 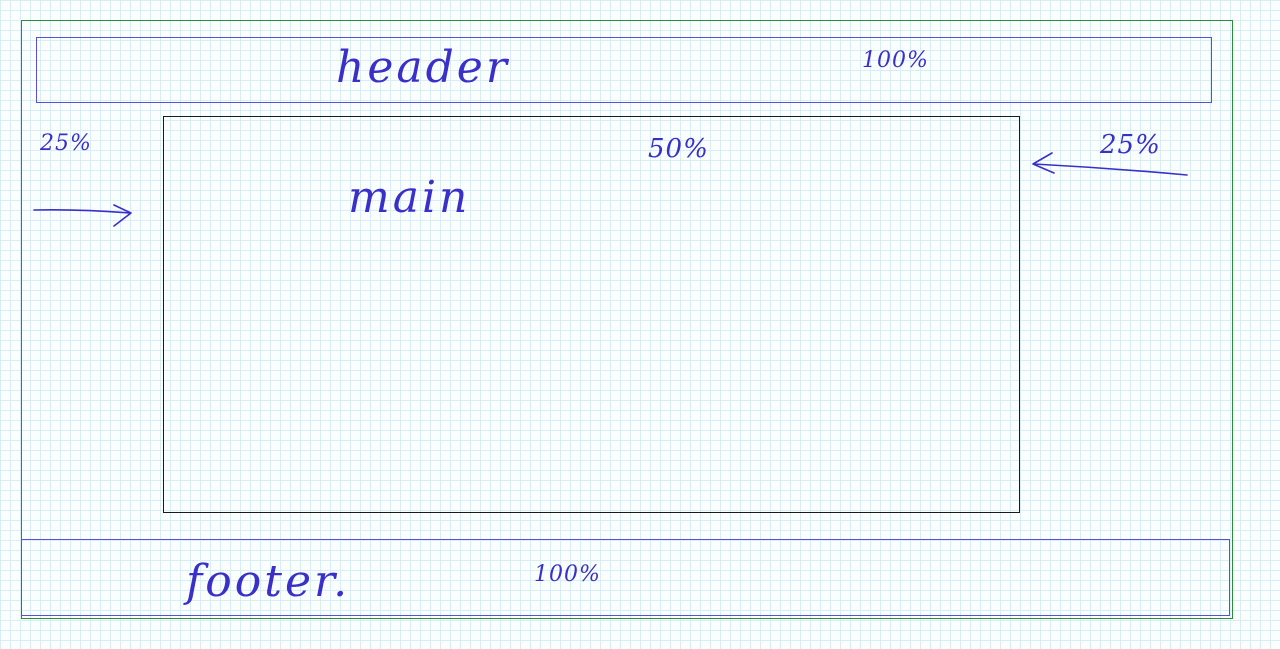 What do you see at coordinates (567, 574) in the screenshot?
I see `footer-percent: 100%` at bounding box center [567, 574].